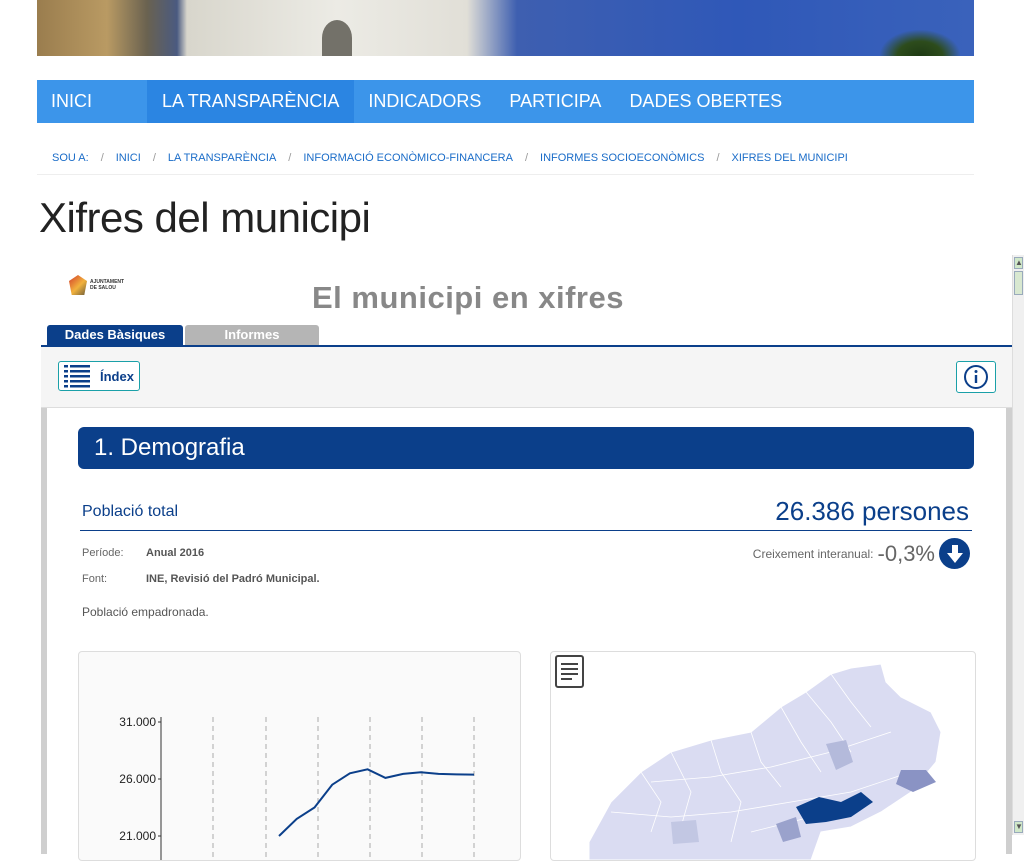 This screenshot has height=861, width=1024. I want to click on source-row: Font: INE, Revisió del Padró Municipal., so click(201, 579).